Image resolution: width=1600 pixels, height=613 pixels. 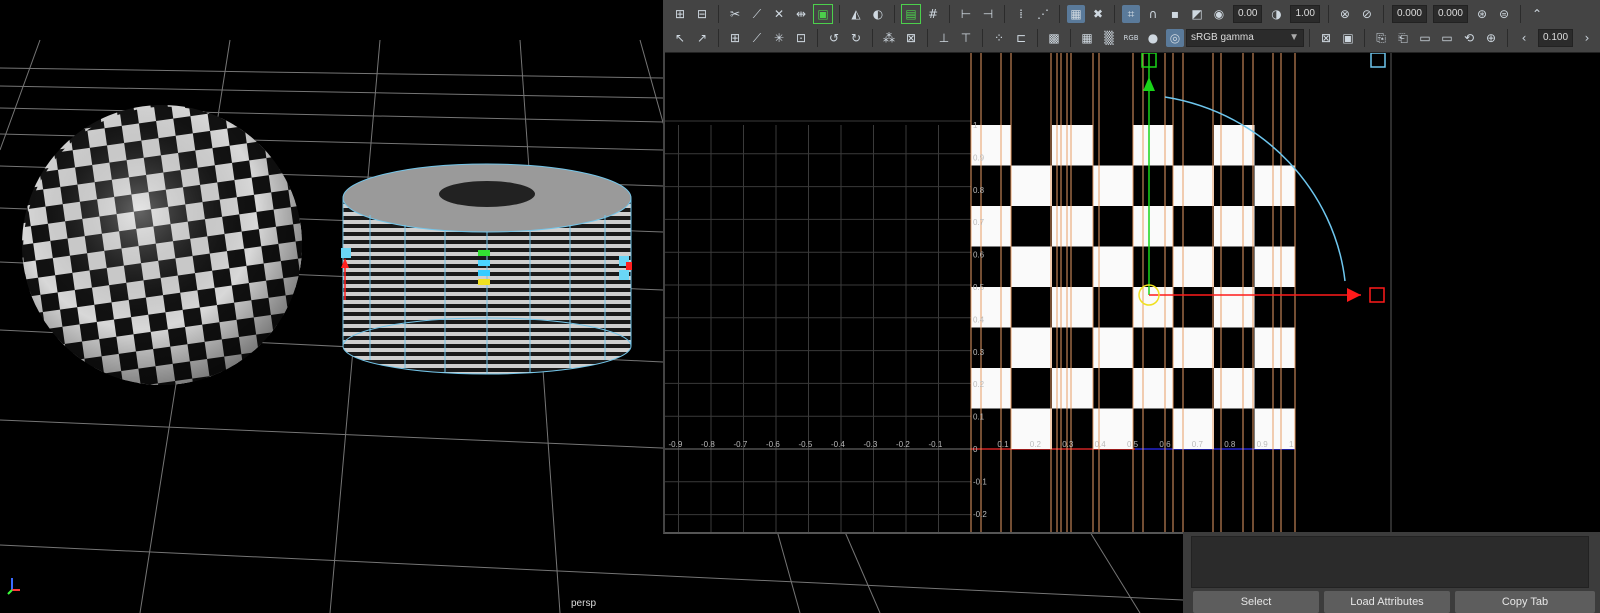 What do you see at coordinates (779, 14) in the screenshot?
I see `split-uv-icon: ✕` at bounding box center [779, 14].